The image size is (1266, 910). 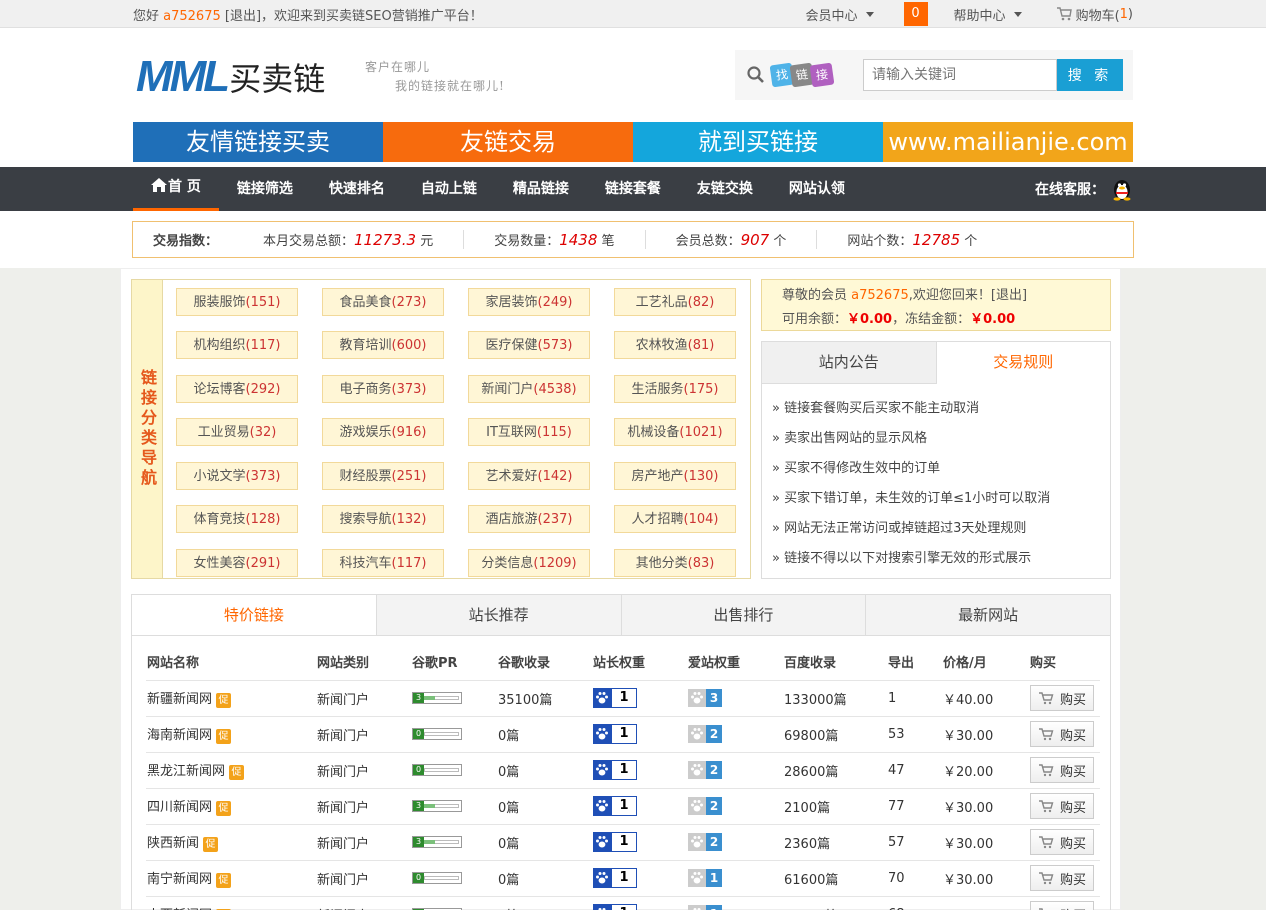 What do you see at coordinates (237, 432) in the screenshot?
I see `category-link: 工业贸易(32)` at bounding box center [237, 432].